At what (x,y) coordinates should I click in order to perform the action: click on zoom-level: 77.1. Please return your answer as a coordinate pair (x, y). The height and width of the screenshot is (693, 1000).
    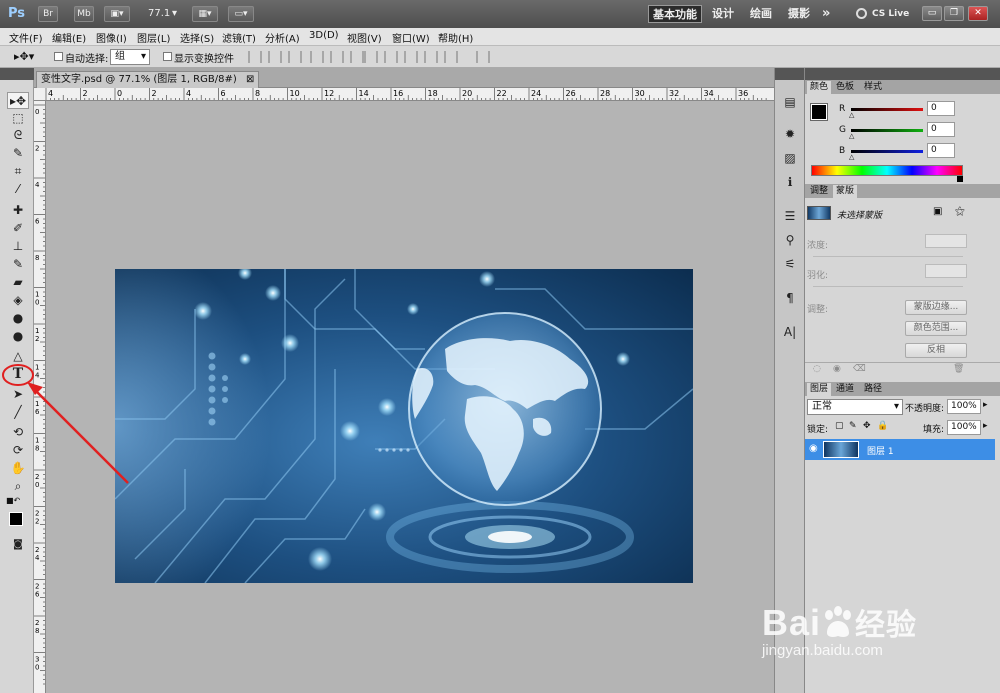
    Looking at the image, I should click on (159, 13).